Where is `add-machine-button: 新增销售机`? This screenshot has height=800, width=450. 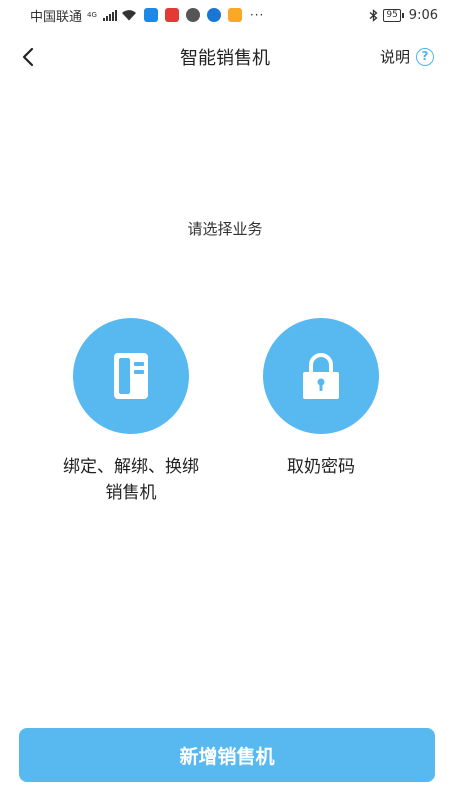 add-machine-button: 新增销售机 is located at coordinates (227, 755).